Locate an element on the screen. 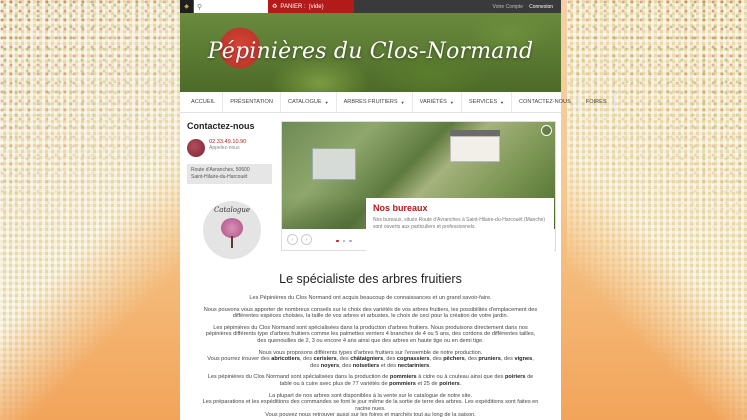 The image size is (747, 420). cart-button: ♻ PANIER : (vide) is located at coordinates (311, 6).